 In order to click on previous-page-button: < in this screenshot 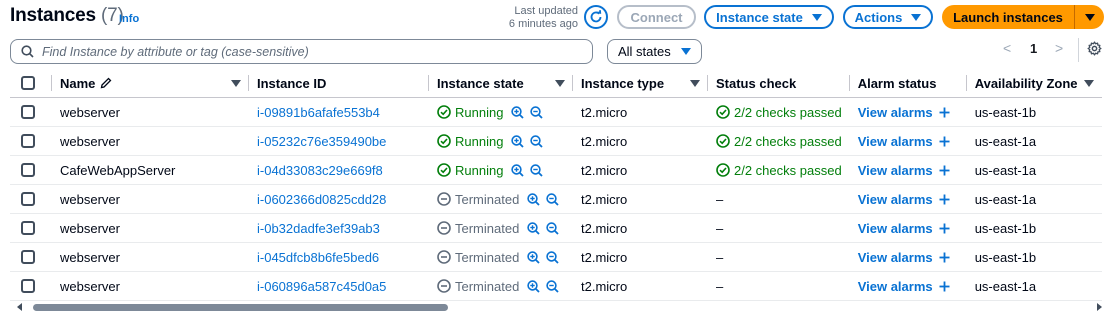, I will do `click(1007, 48)`.